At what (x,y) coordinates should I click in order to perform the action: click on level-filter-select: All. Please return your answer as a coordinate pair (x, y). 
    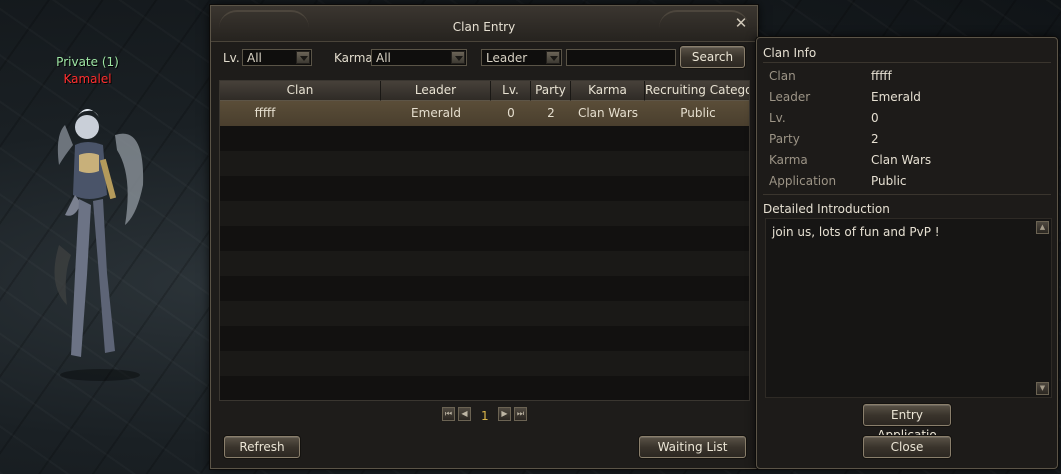
    Looking at the image, I should click on (277, 57).